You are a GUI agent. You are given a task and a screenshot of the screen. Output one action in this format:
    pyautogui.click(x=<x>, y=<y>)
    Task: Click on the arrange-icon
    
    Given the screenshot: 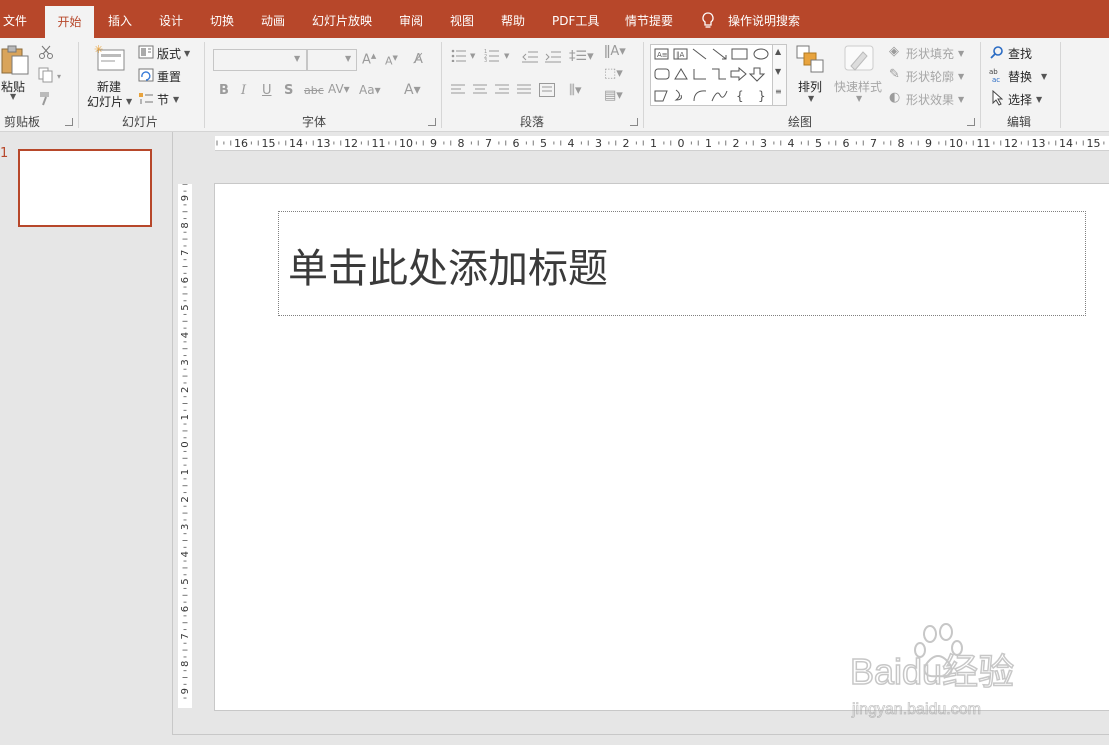 What is the action you would take?
    pyautogui.click(x=810, y=60)
    